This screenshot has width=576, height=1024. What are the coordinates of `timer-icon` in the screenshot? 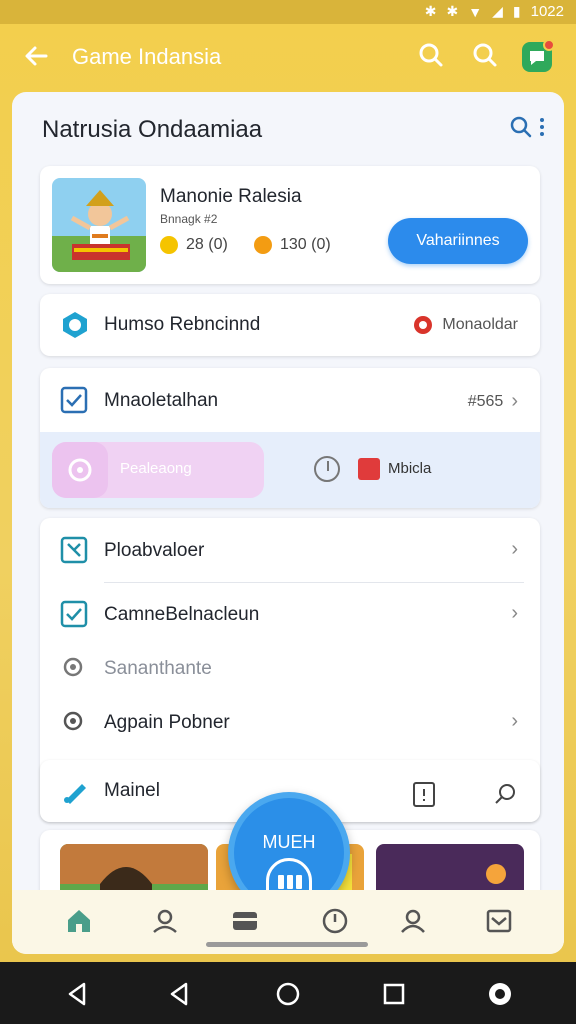 It's located at (335, 921).